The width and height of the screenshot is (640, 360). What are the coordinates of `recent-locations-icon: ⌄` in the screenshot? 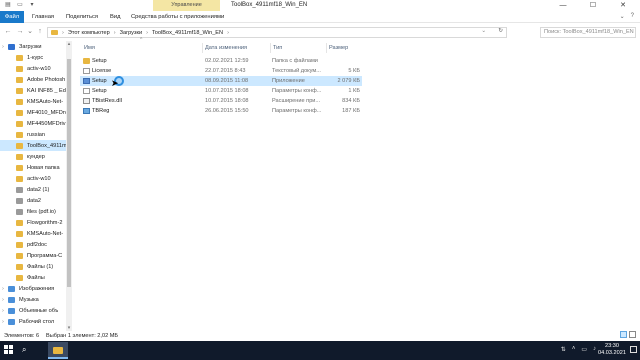 It's located at (30, 32).